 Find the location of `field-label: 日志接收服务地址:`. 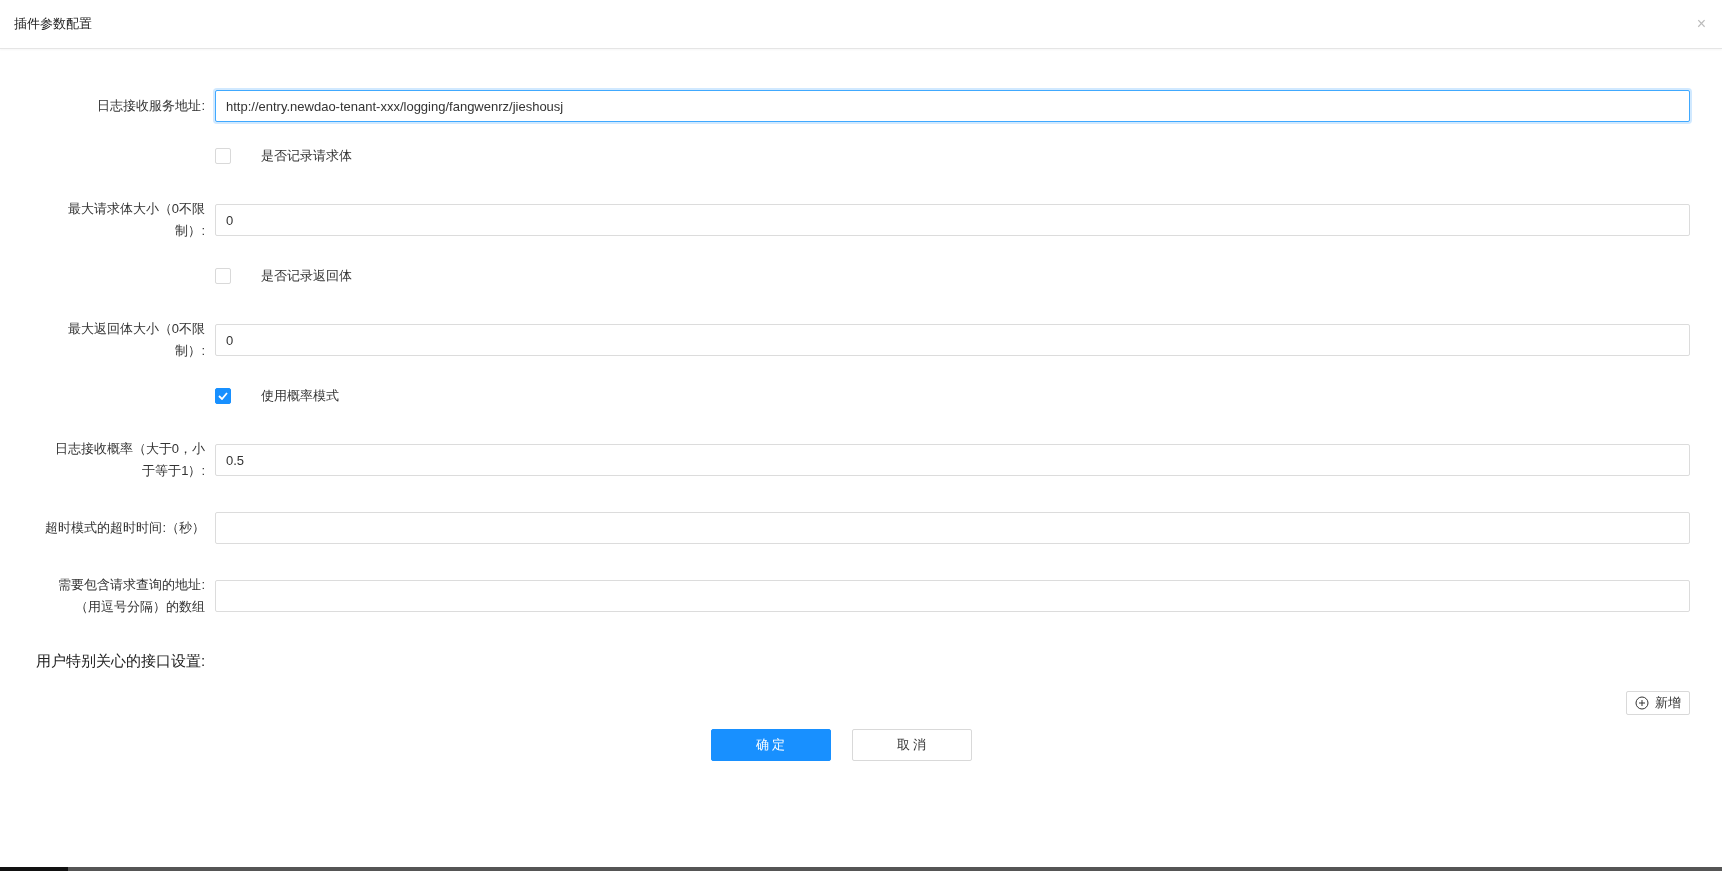

field-label: 日志接收服务地址: is located at coordinates (150, 106).